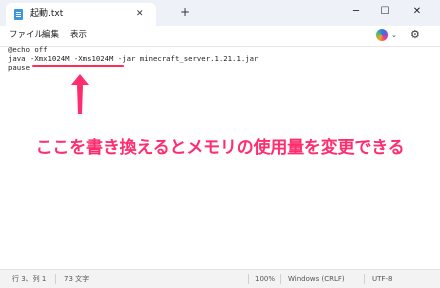  I want to click on arrow-up-icon, so click(80, 94).